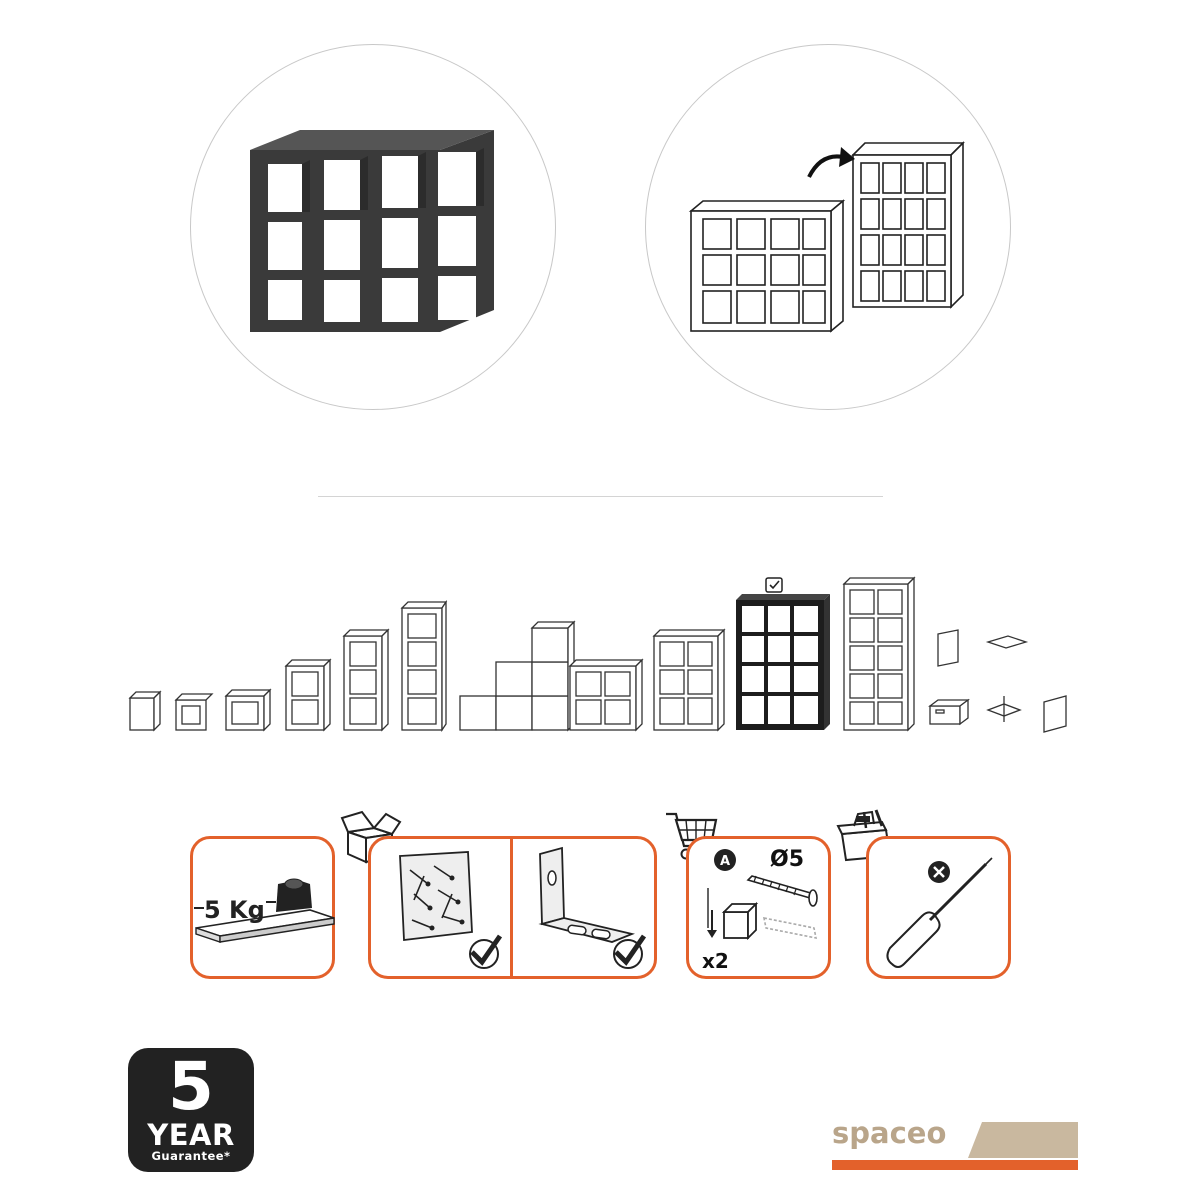  What do you see at coordinates (191, 1156) in the screenshot?
I see `guarantee-text: Guarantee*` at bounding box center [191, 1156].